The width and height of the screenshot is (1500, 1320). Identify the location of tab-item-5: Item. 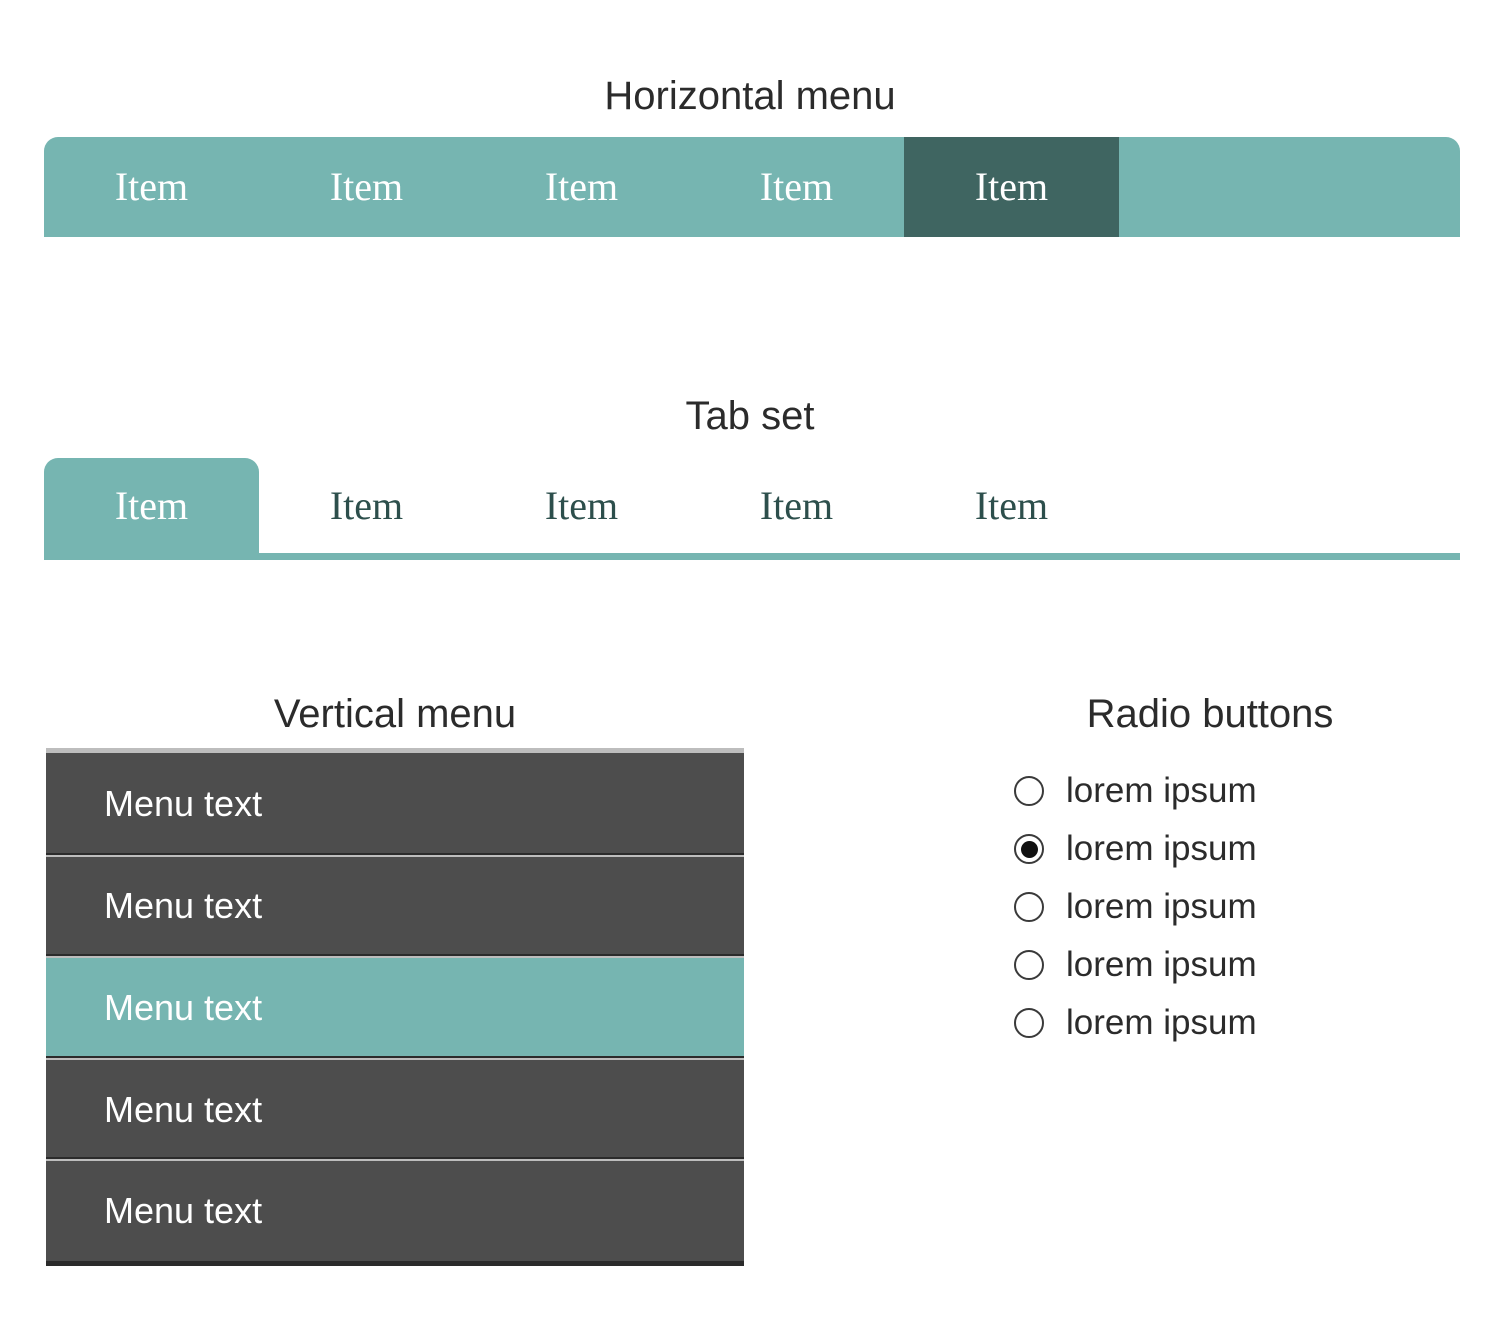
(1011, 505).